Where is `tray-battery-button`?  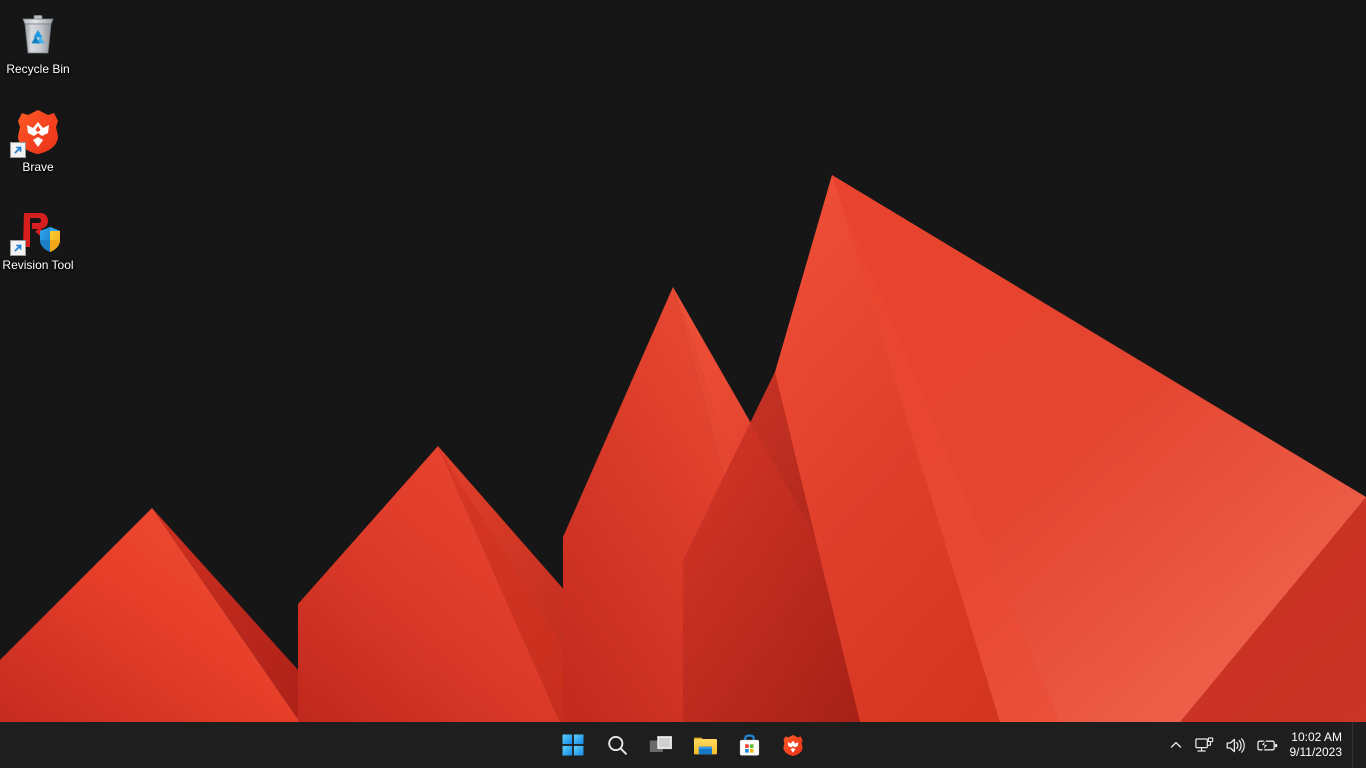 tray-battery-button is located at coordinates (1267, 745).